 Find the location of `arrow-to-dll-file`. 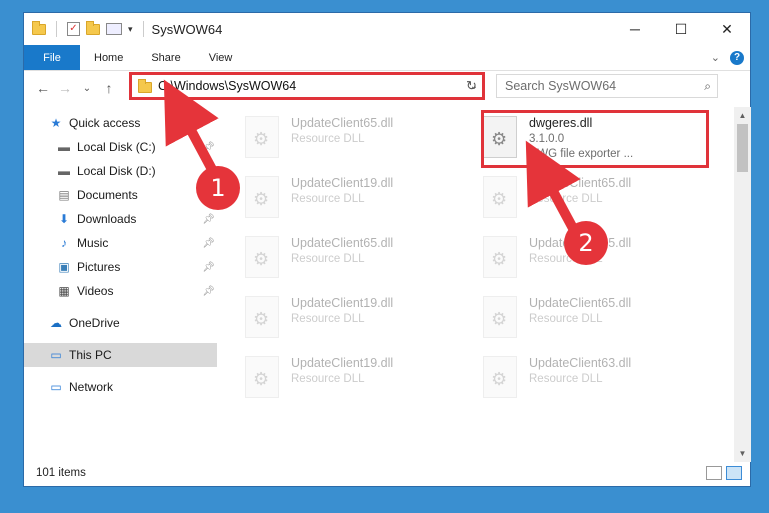

arrow-to-dll-file is located at coordinates (553, 187).